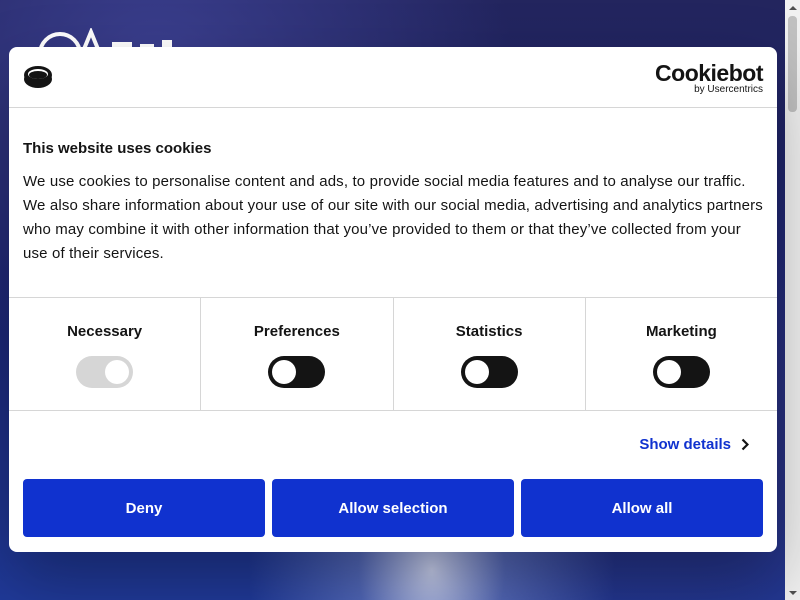 The image size is (800, 600). Describe the element at coordinates (296, 331) in the screenshot. I see `toggle-label: Preferences` at that location.